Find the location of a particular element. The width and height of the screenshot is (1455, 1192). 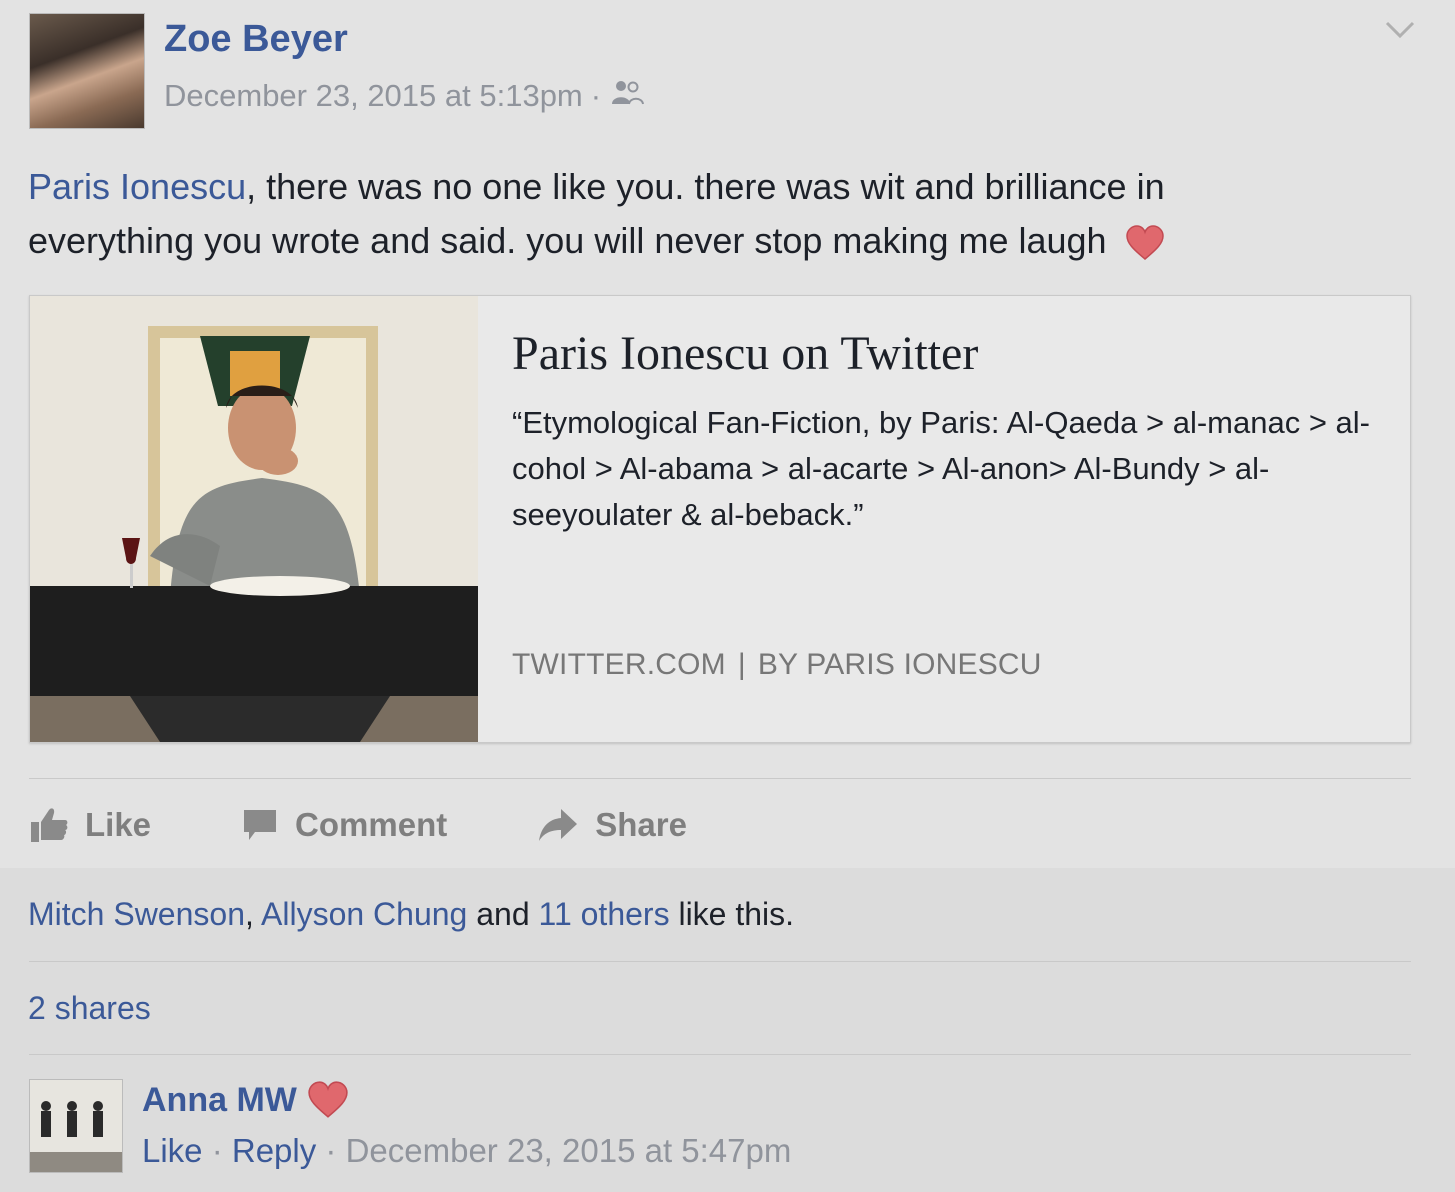

likes-others-link: 11 others is located at coordinates (604, 914).